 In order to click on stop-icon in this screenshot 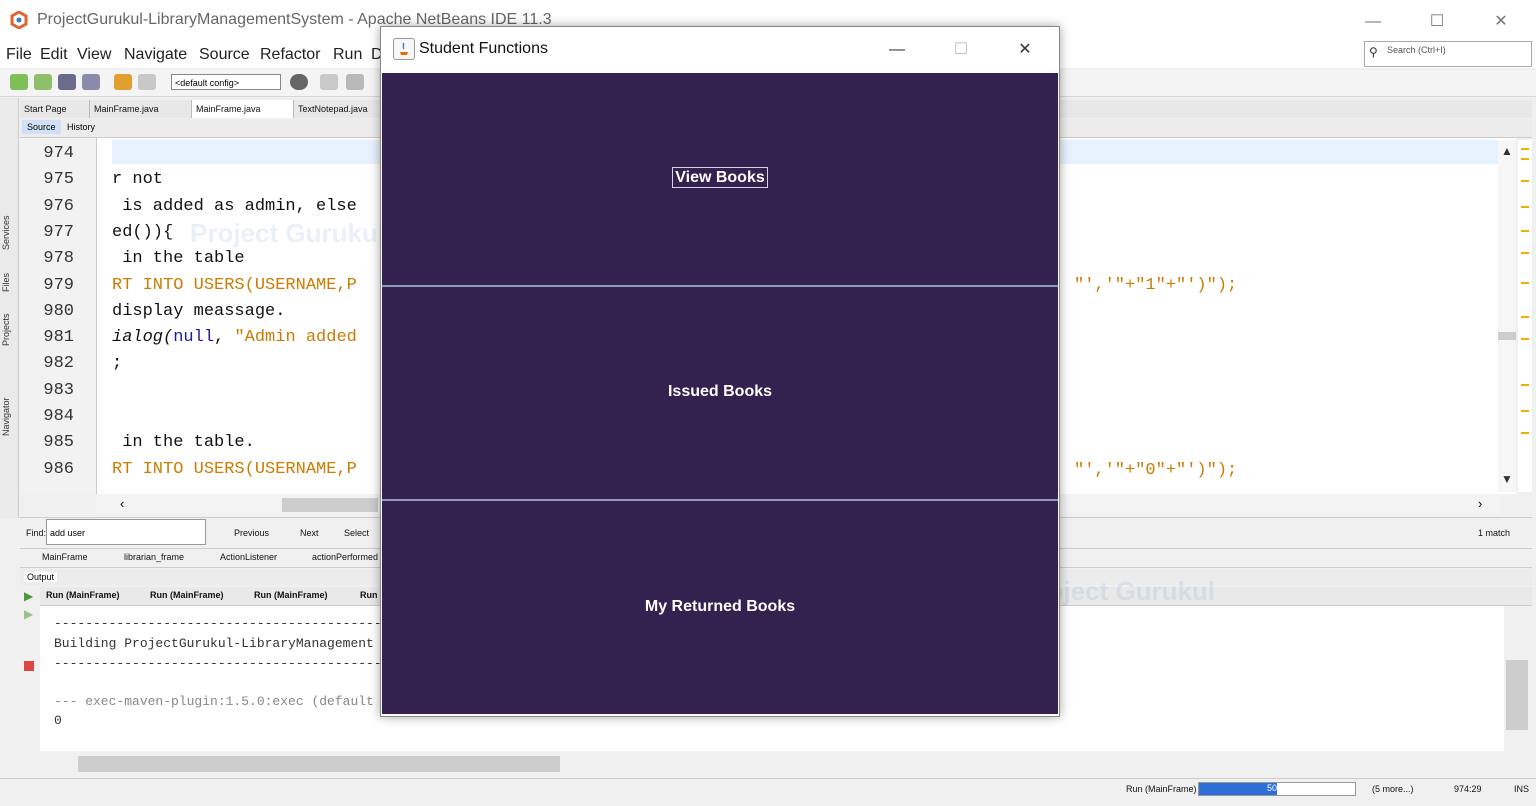, I will do `click(29, 666)`.